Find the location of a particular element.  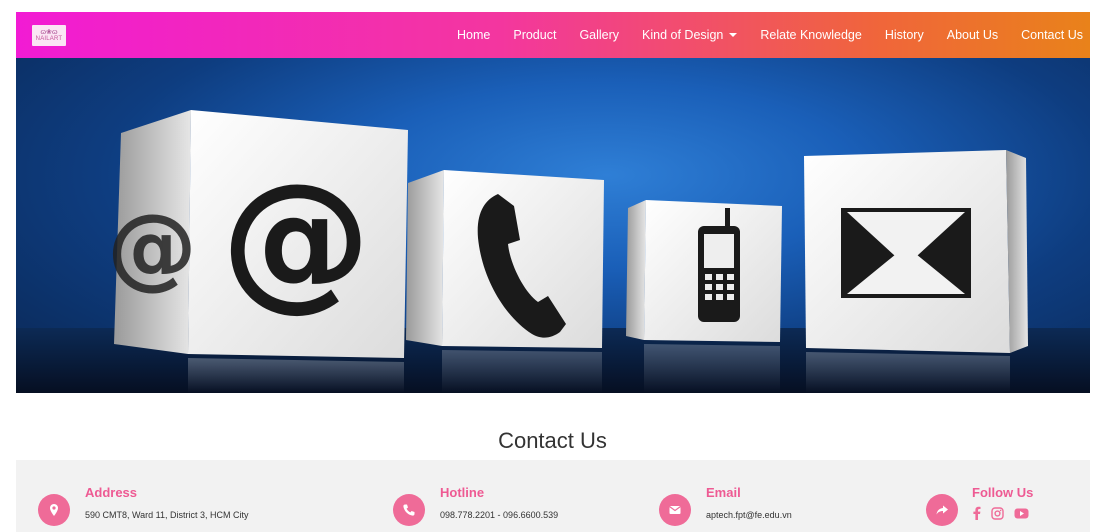

facebook-icon is located at coordinates (976, 513).